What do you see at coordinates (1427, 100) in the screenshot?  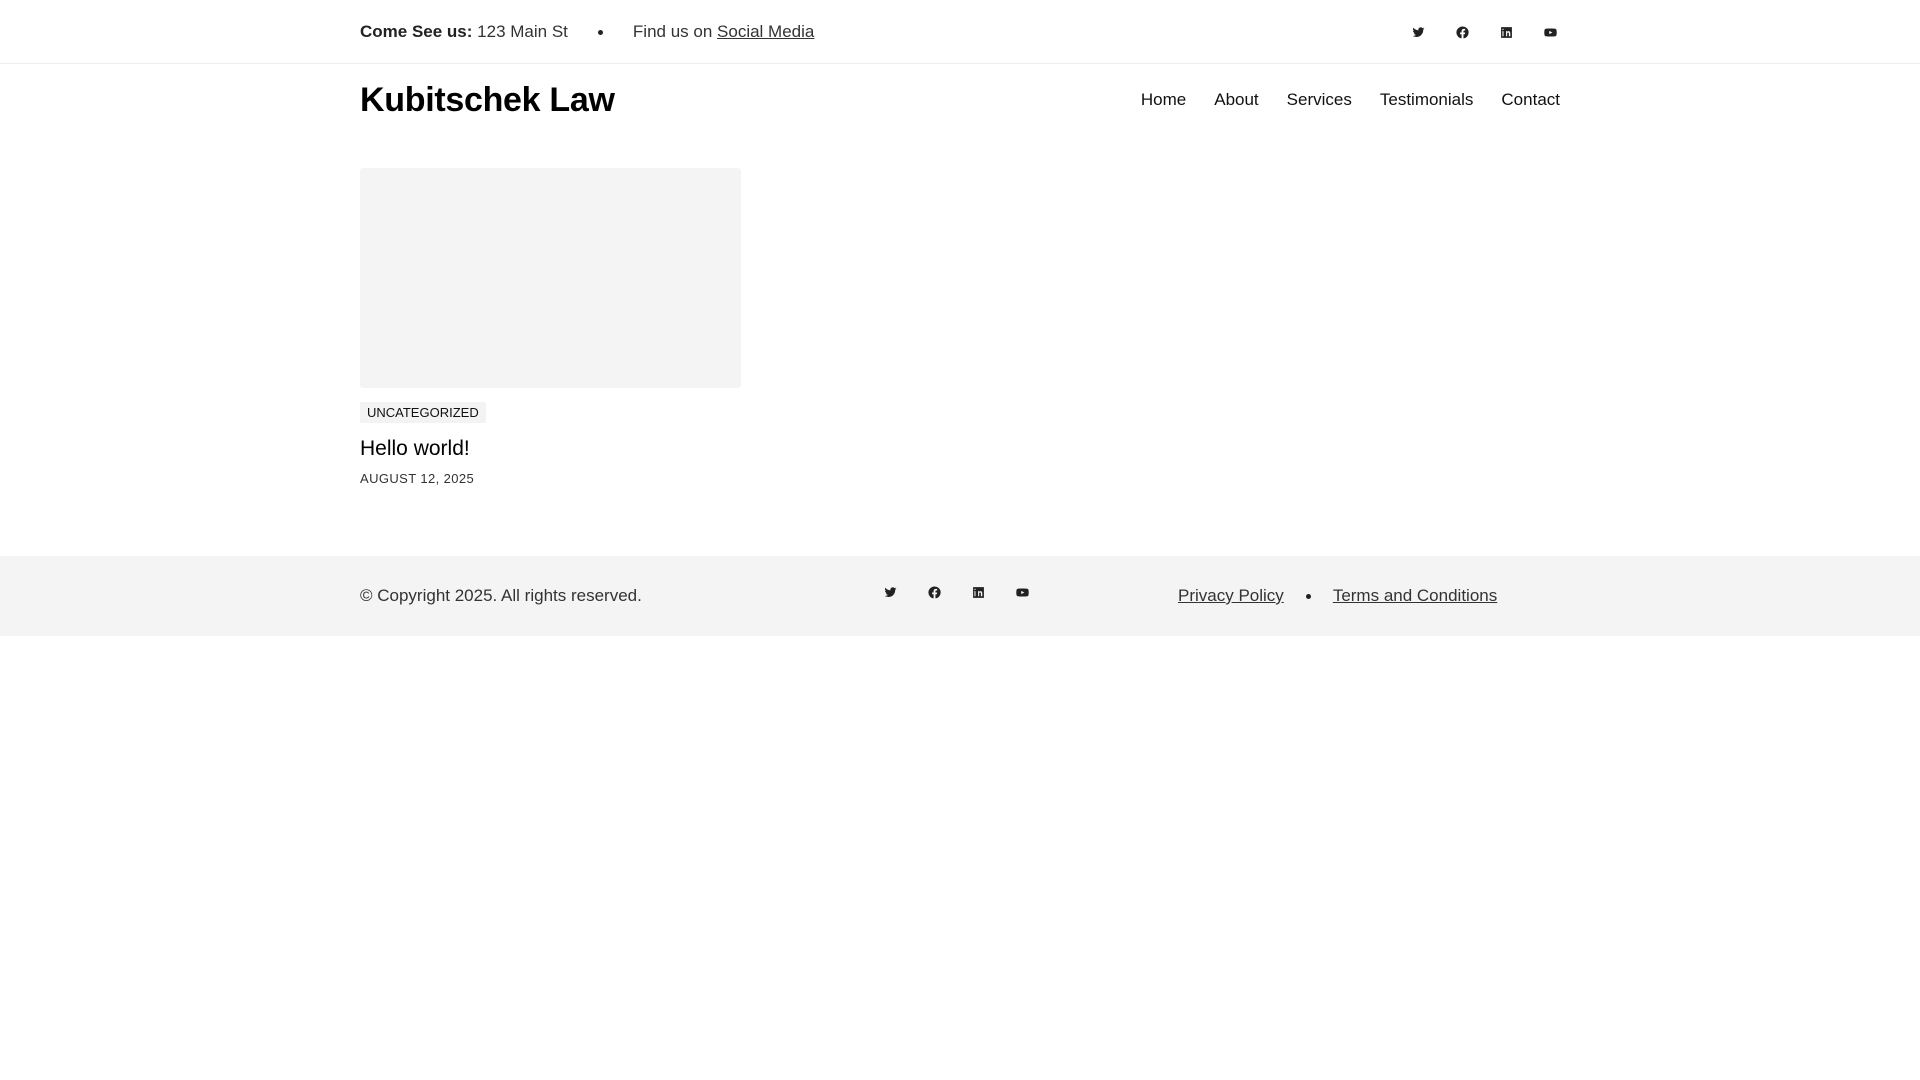 I see `nav-testimonials: Testimonials` at bounding box center [1427, 100].